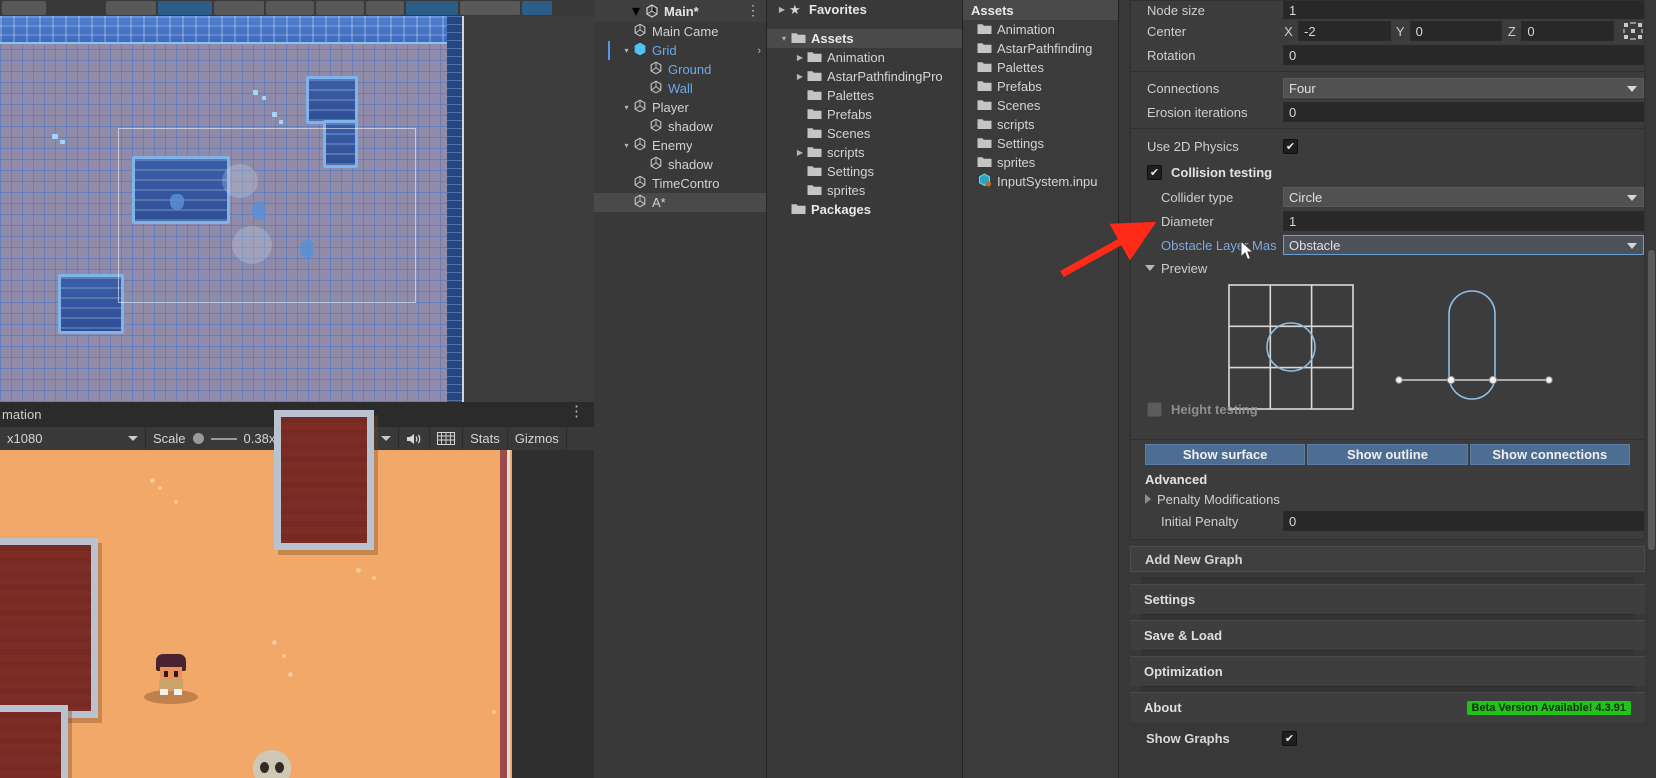 The height and width of the screenshot is (778, 1656). What do you see at coordinates (415, 438) in the screenshot?
I see `mute-audio-button` at bounding box center [415, 438].